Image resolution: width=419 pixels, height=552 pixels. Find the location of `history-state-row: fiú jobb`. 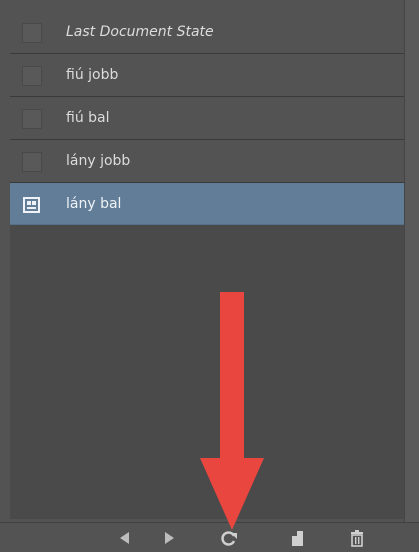

history-state-row: fiú jobb is located at coordinates (207, 75).